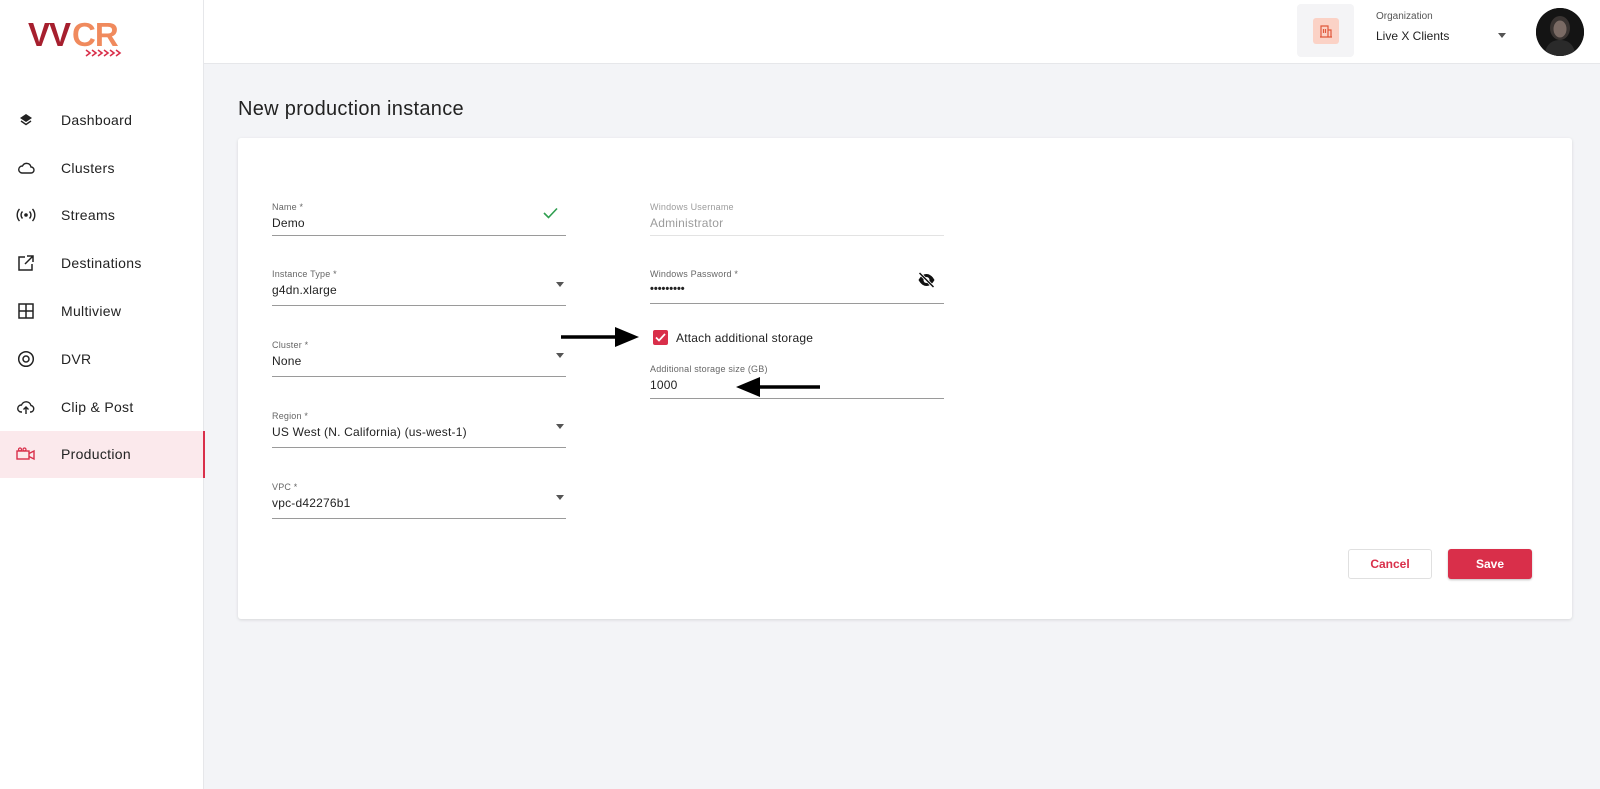 This screenshot has height=789, width=1600. Describe the element at coordinates (745, 337) in the screenshot. I see `attach-storage-label: Attach additional storage` at that location.